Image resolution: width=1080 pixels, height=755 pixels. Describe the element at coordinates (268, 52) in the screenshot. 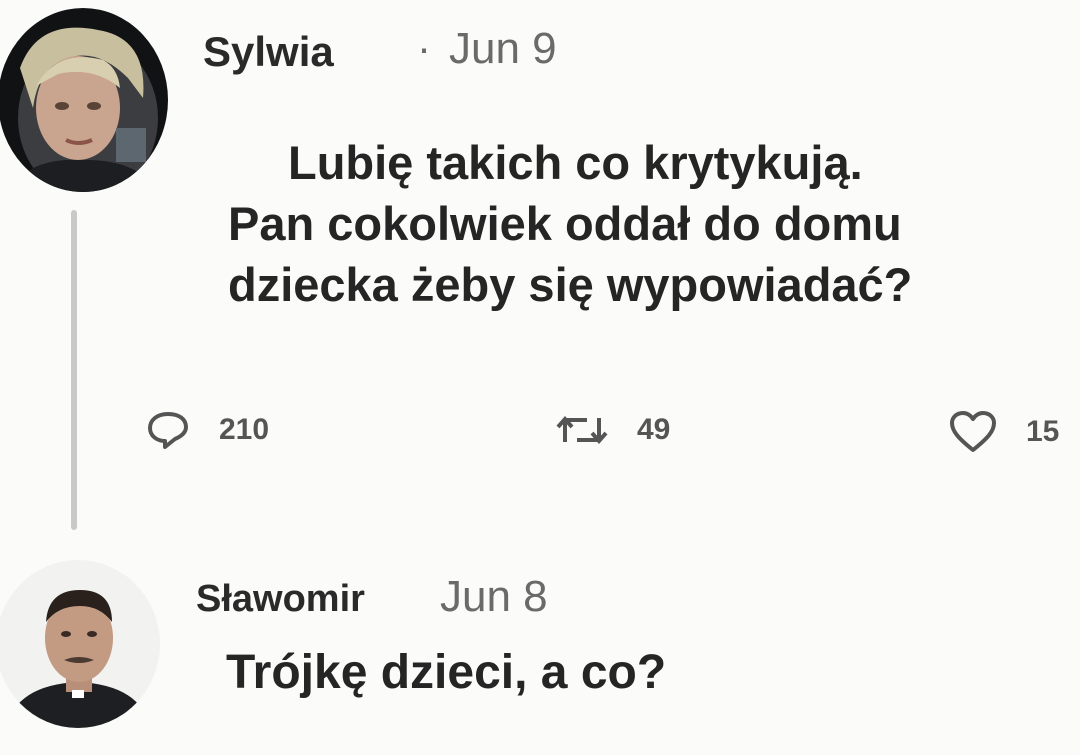

I see `tweet-author-name: Sylwia` at that location.